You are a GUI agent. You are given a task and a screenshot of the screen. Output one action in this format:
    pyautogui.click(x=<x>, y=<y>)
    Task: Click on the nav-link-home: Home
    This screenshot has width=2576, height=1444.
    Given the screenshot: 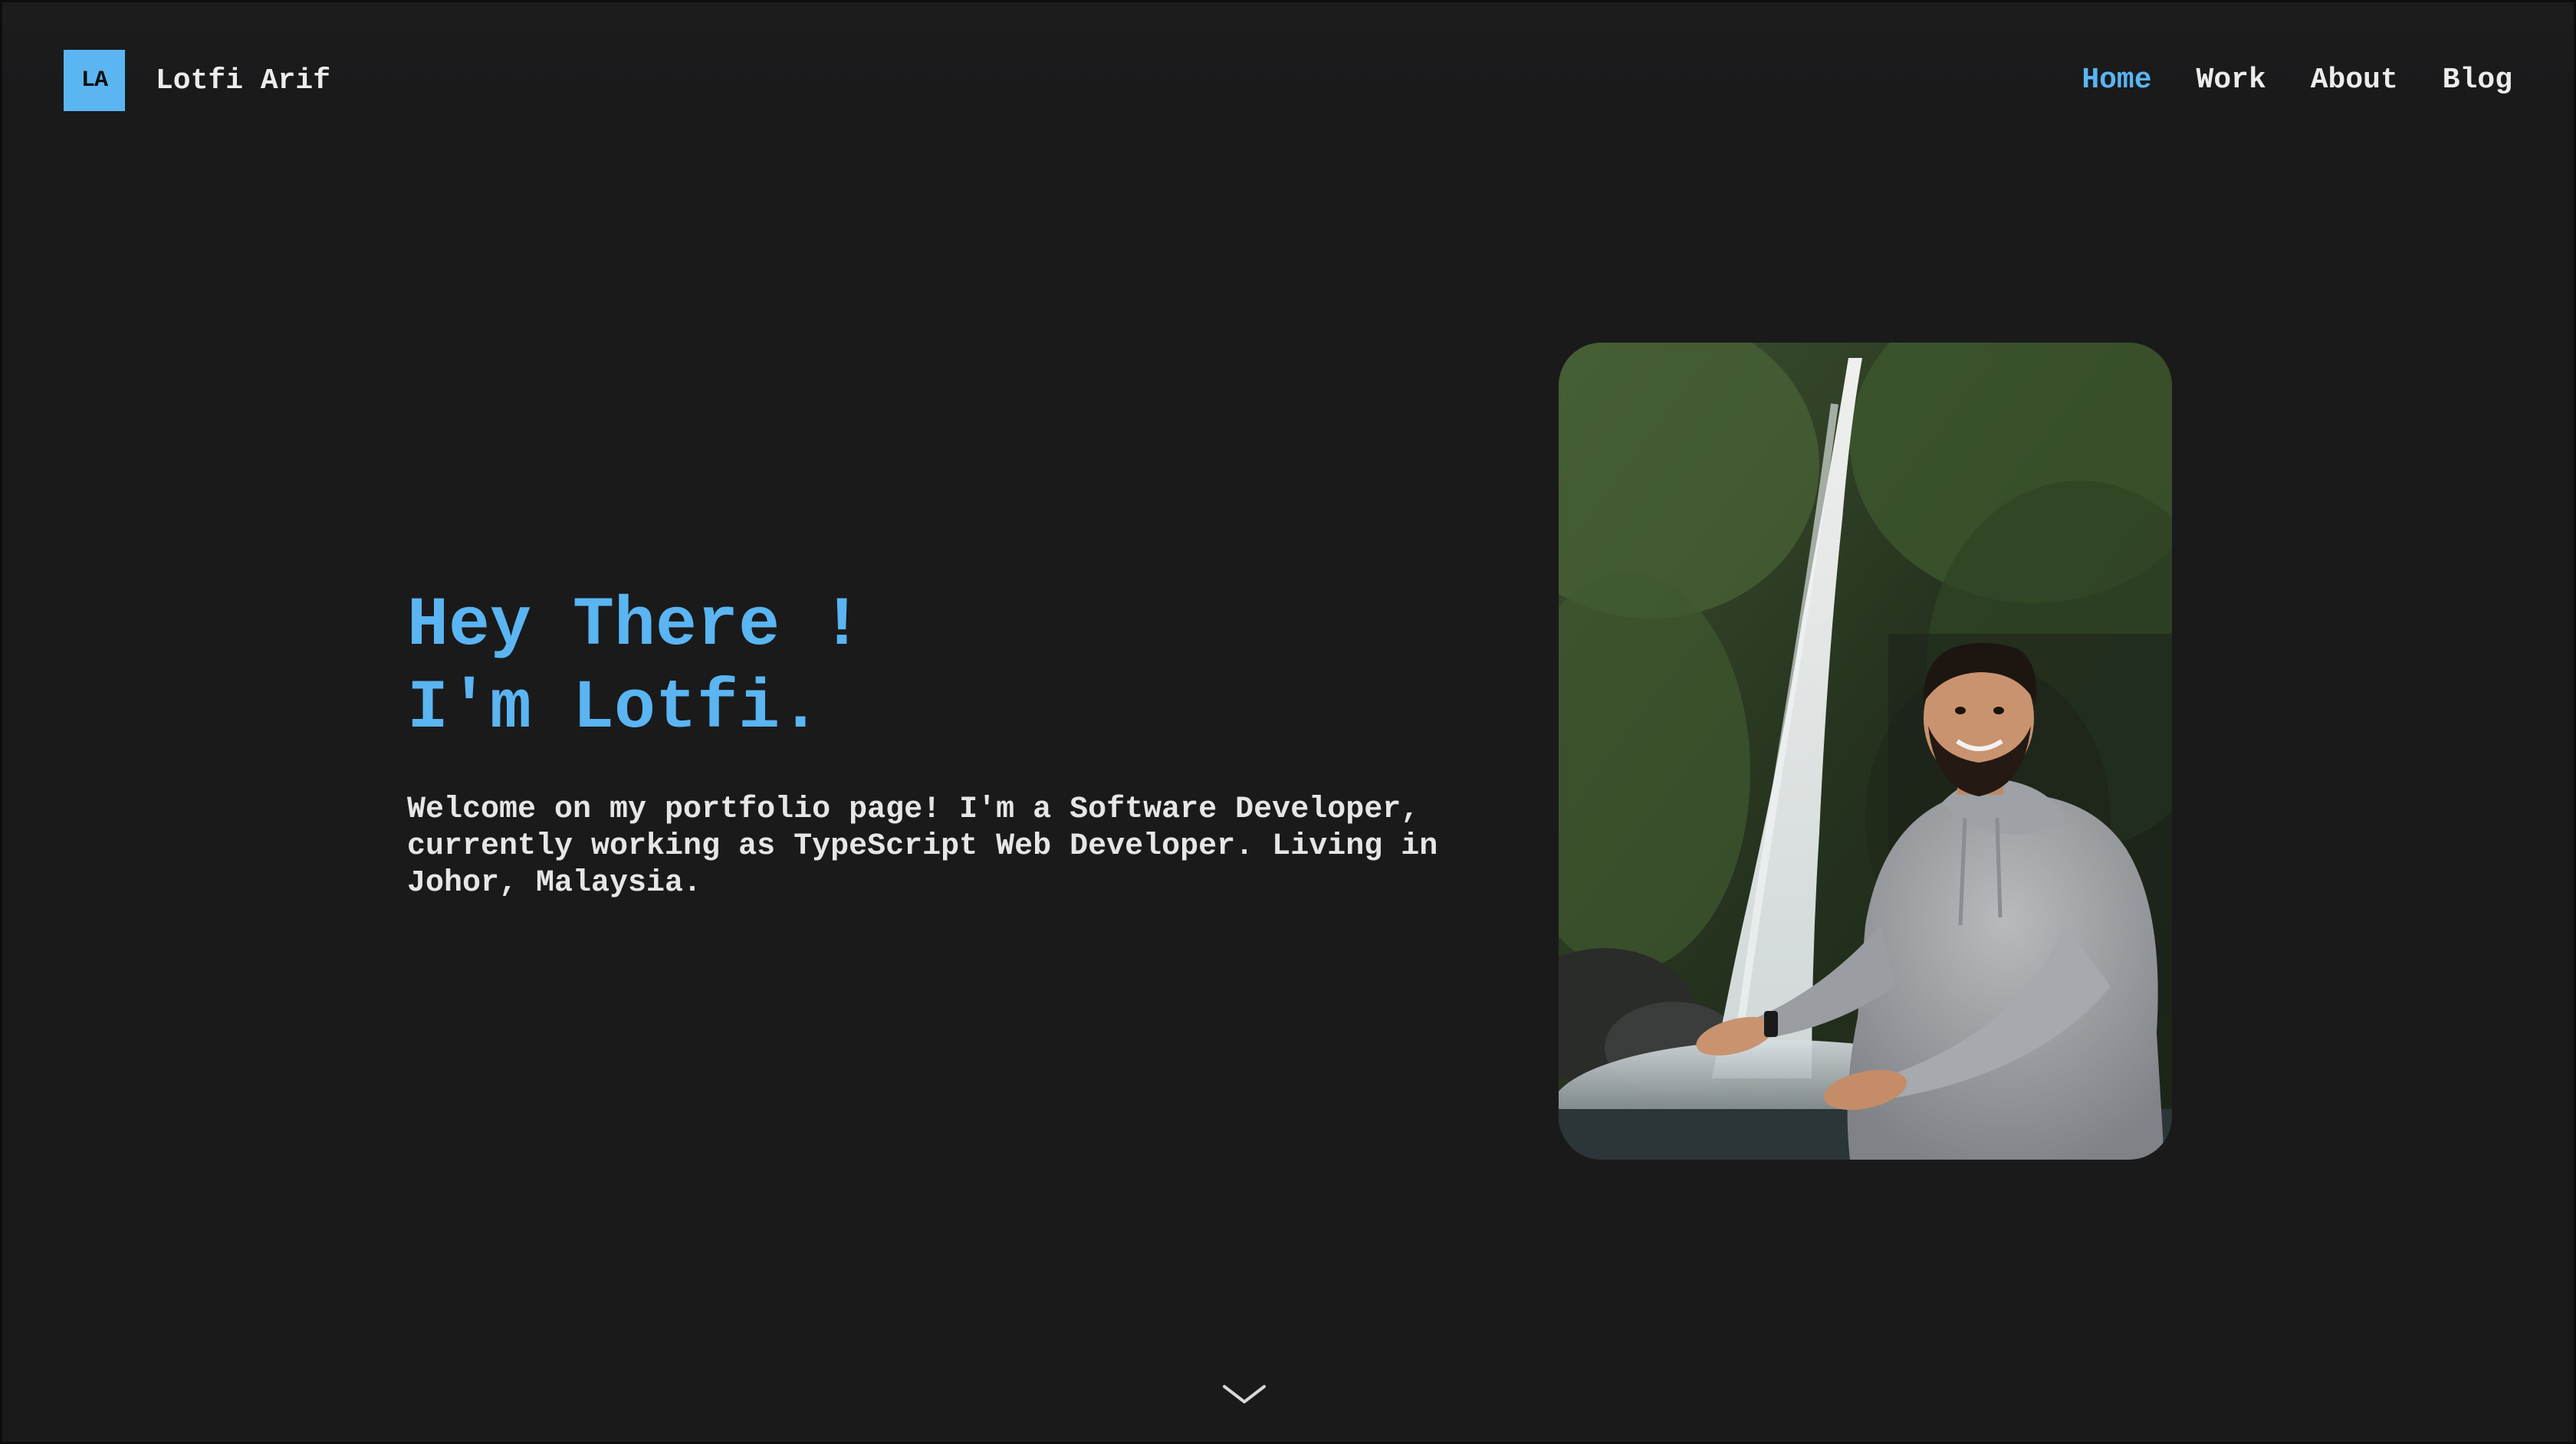 What is the action you would take?
    pyautogui.click(x=2116, y=80)
    